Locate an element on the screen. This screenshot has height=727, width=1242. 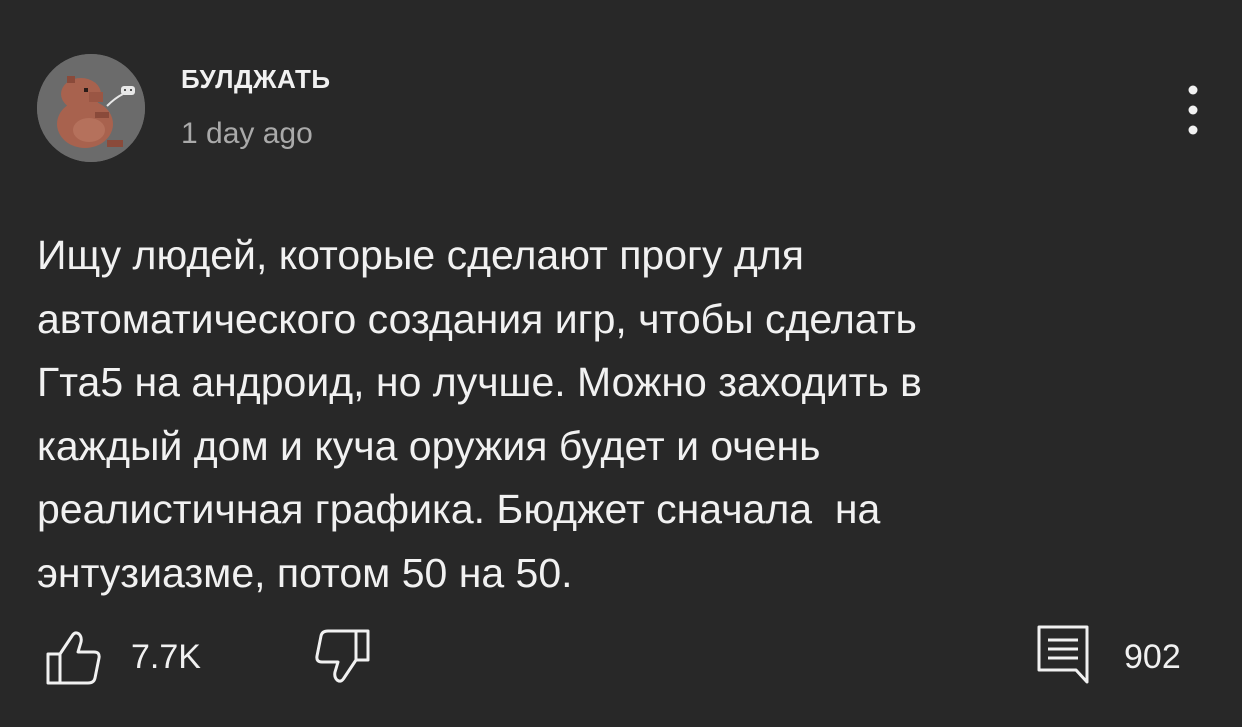
capybara-avatar-icon is located at coordinates (91, 108).